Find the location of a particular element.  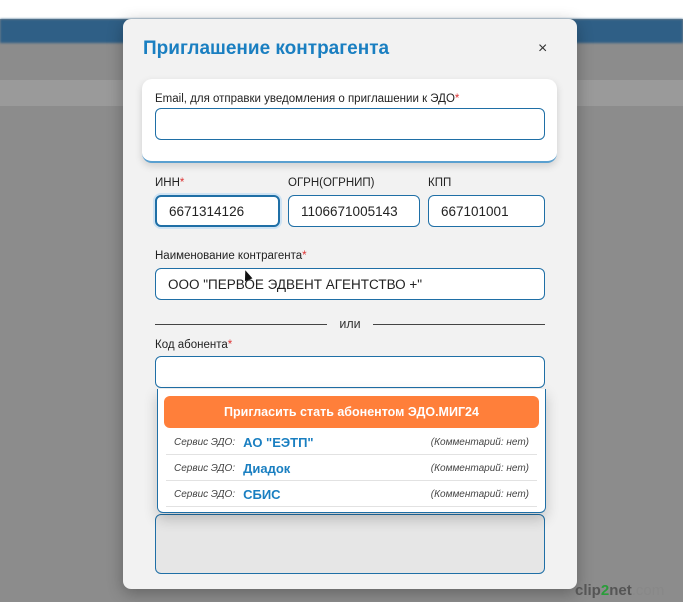

inn-label: ИНН* is located at coordinates (170, 183).